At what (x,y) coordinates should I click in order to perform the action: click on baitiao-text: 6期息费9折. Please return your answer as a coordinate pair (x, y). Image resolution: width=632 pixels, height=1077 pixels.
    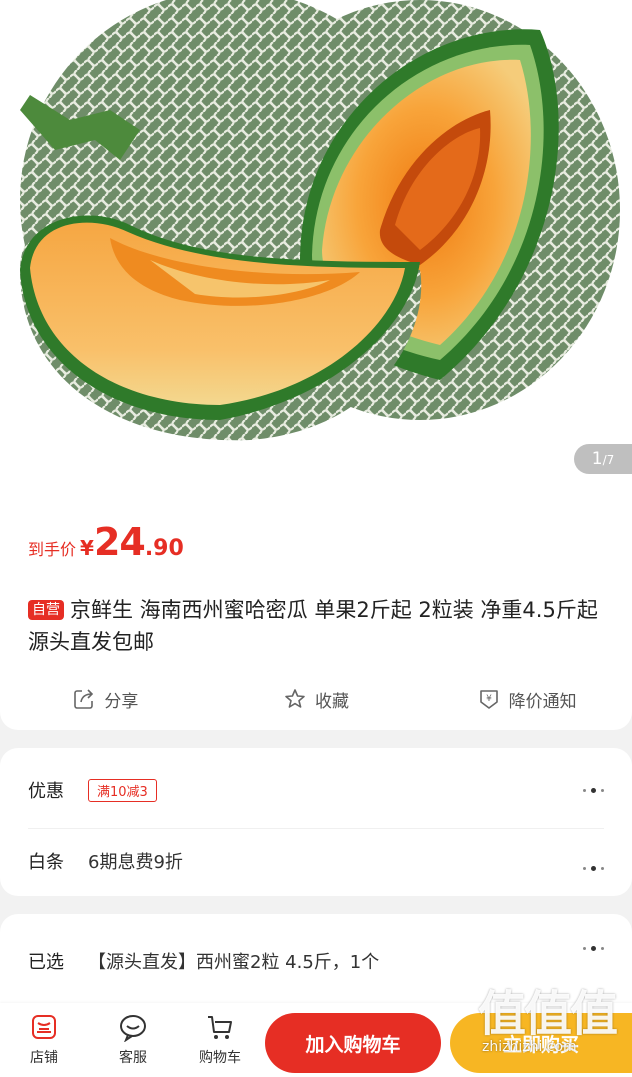
    Looking at the image, I should click on (135, 862).